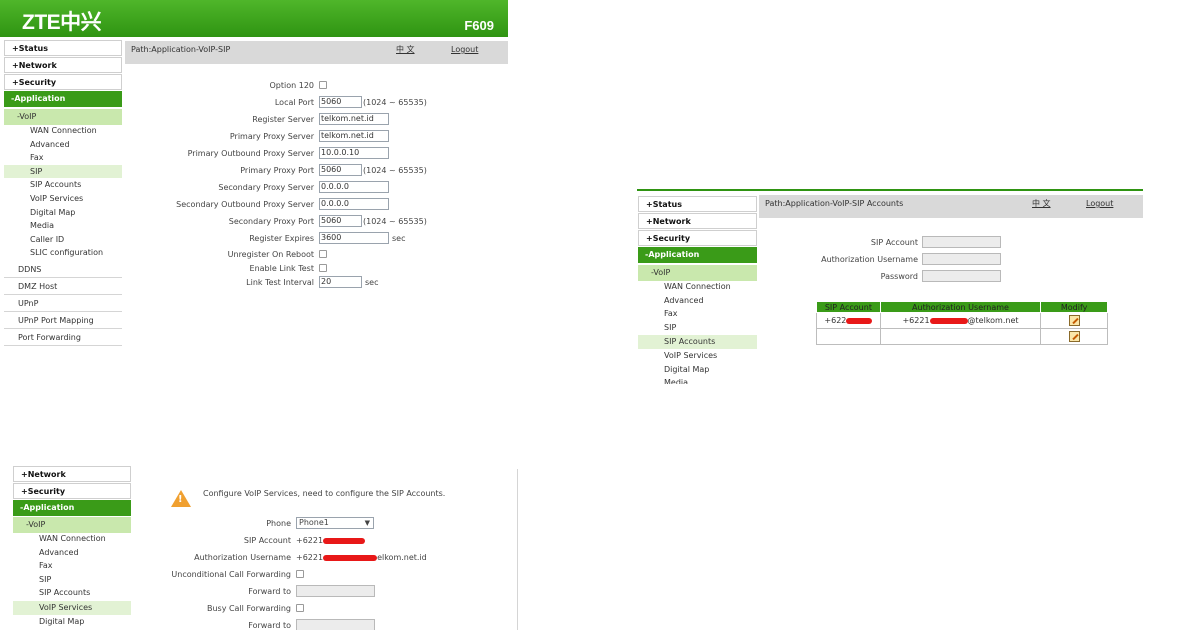  What do you see at coordinates (1074, 307) in the screenshot?
I see `col-modify: Modify` at bounding box center [1074, 307].